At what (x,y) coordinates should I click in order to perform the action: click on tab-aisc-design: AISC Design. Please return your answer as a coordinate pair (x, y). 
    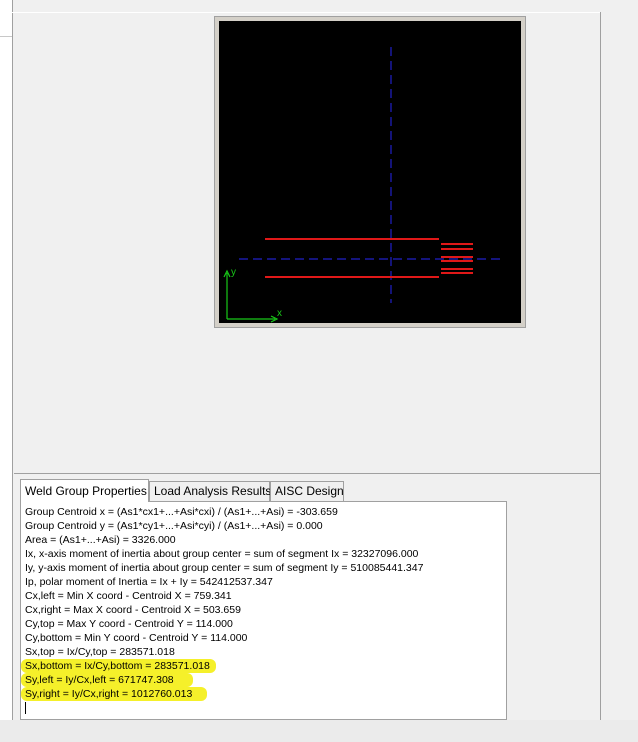
    Looking at the image, I should click on (307, 491).